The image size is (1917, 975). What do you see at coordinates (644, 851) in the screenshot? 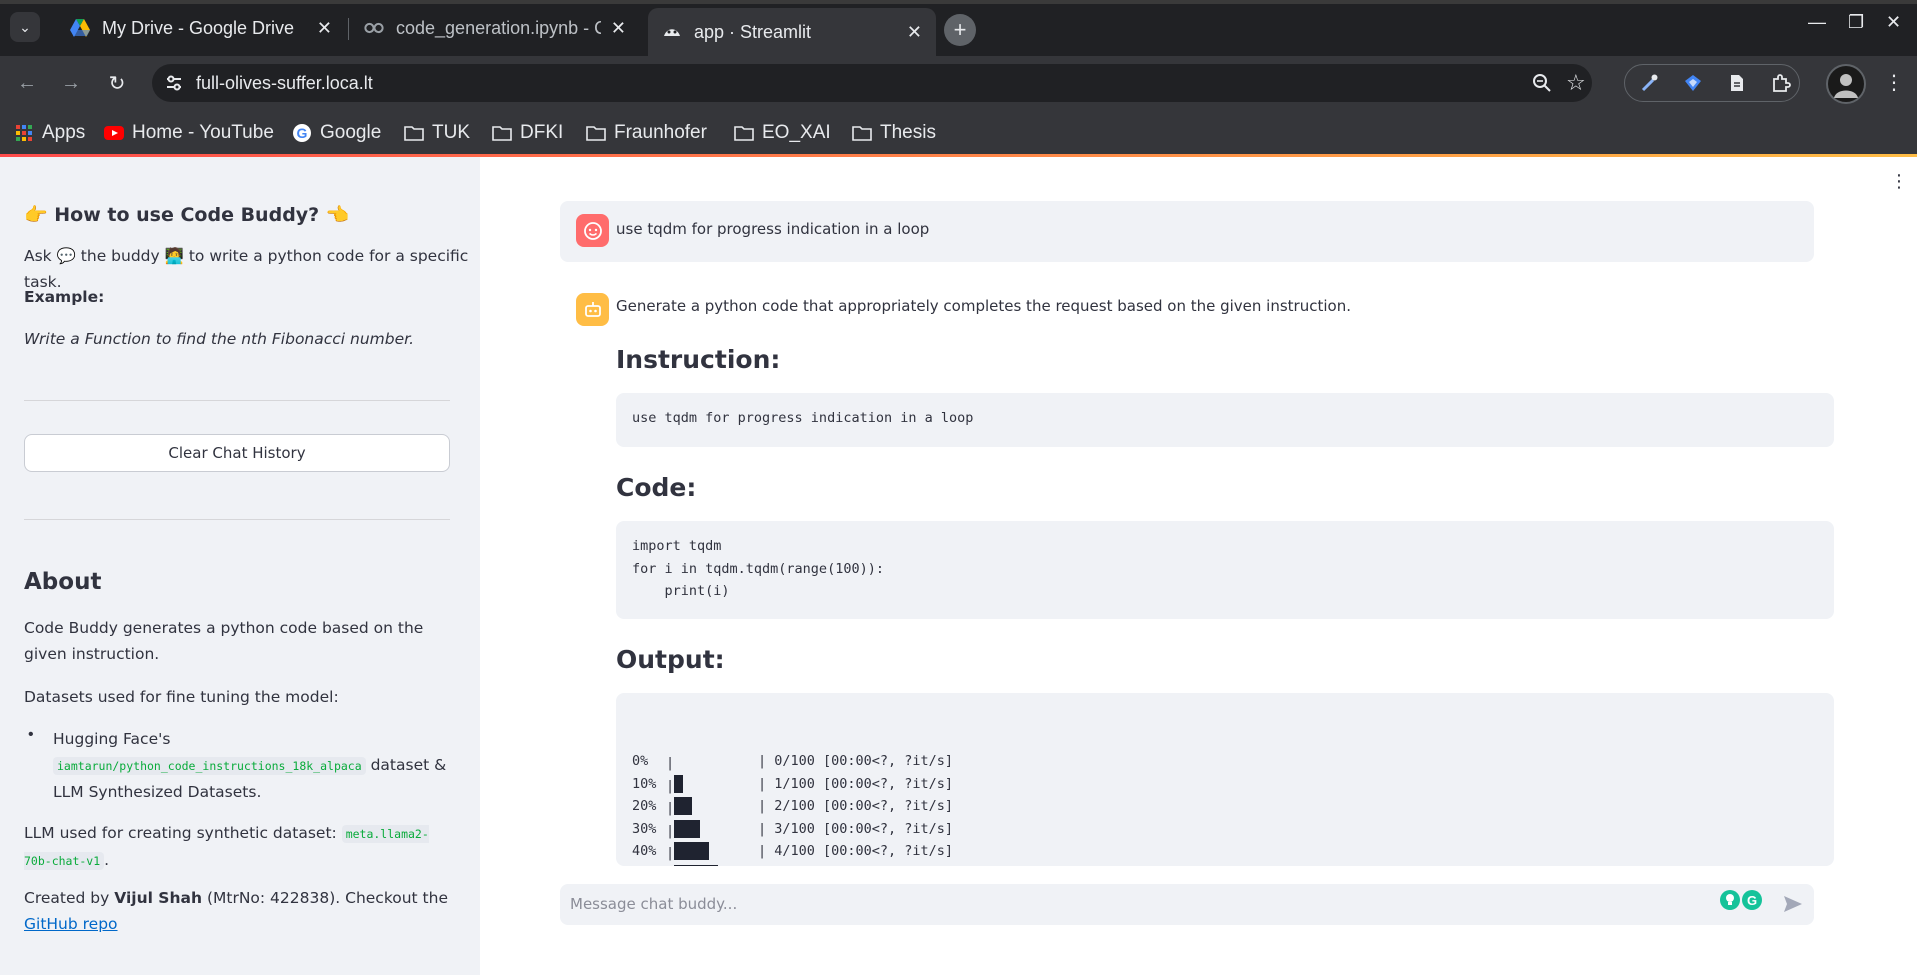
I see `progress-percent: 40%` at bounding box center [644, 851].